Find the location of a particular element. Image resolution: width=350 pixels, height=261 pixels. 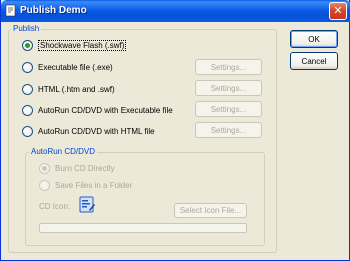

app-icon is located at coordinates (10, 10).